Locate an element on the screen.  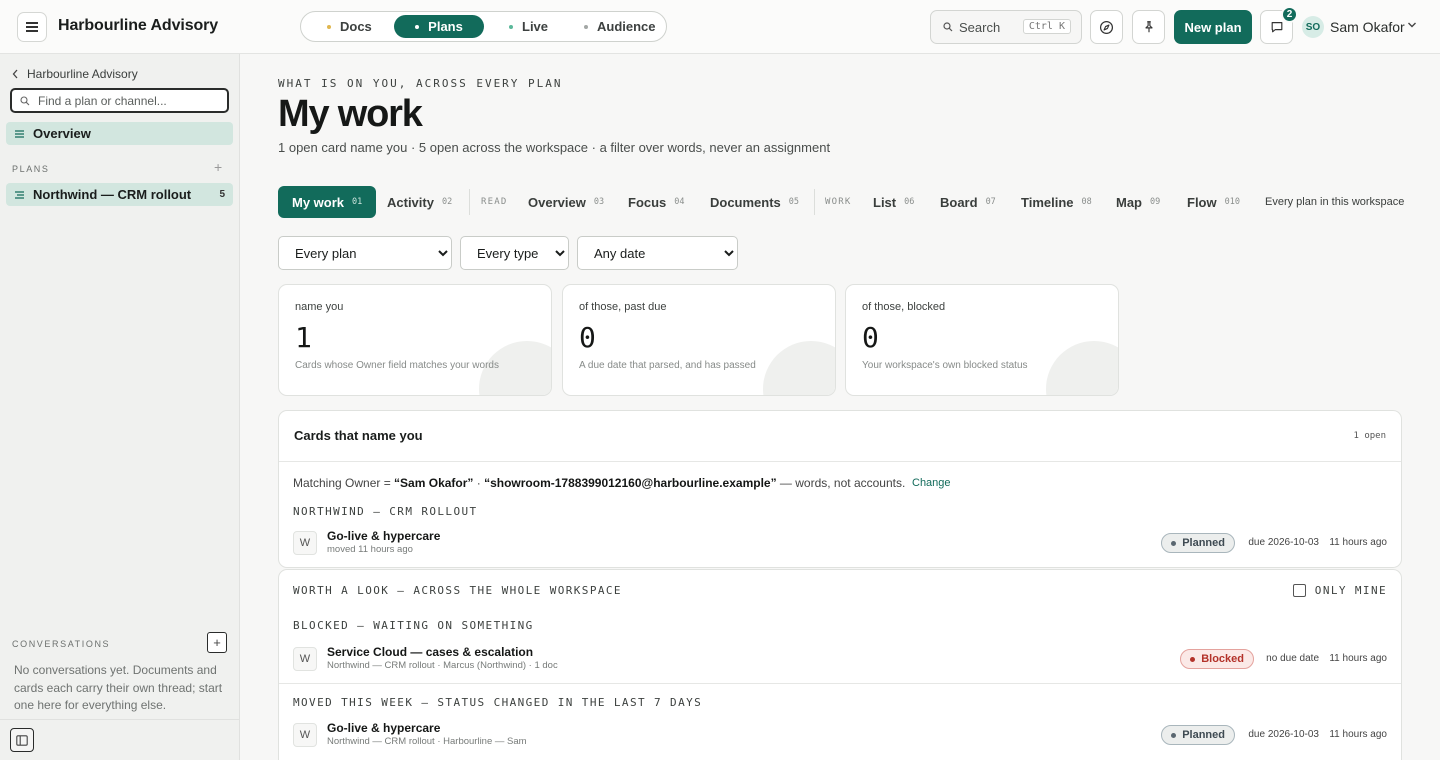
messages-count-badge: 2 is located at coordinates (1289, 14).